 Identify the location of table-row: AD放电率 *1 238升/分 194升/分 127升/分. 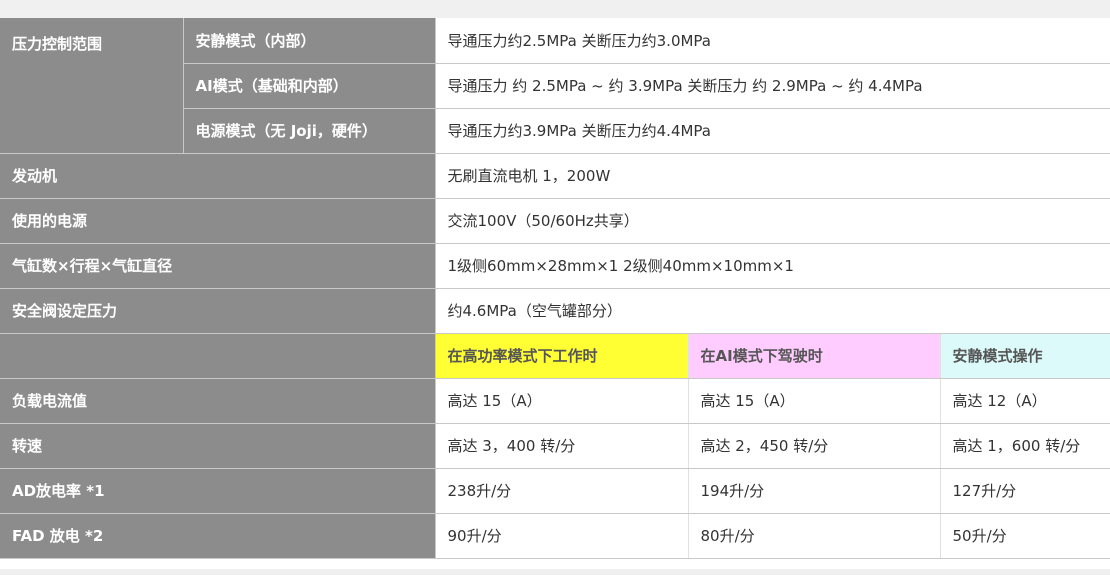
(555, 491).